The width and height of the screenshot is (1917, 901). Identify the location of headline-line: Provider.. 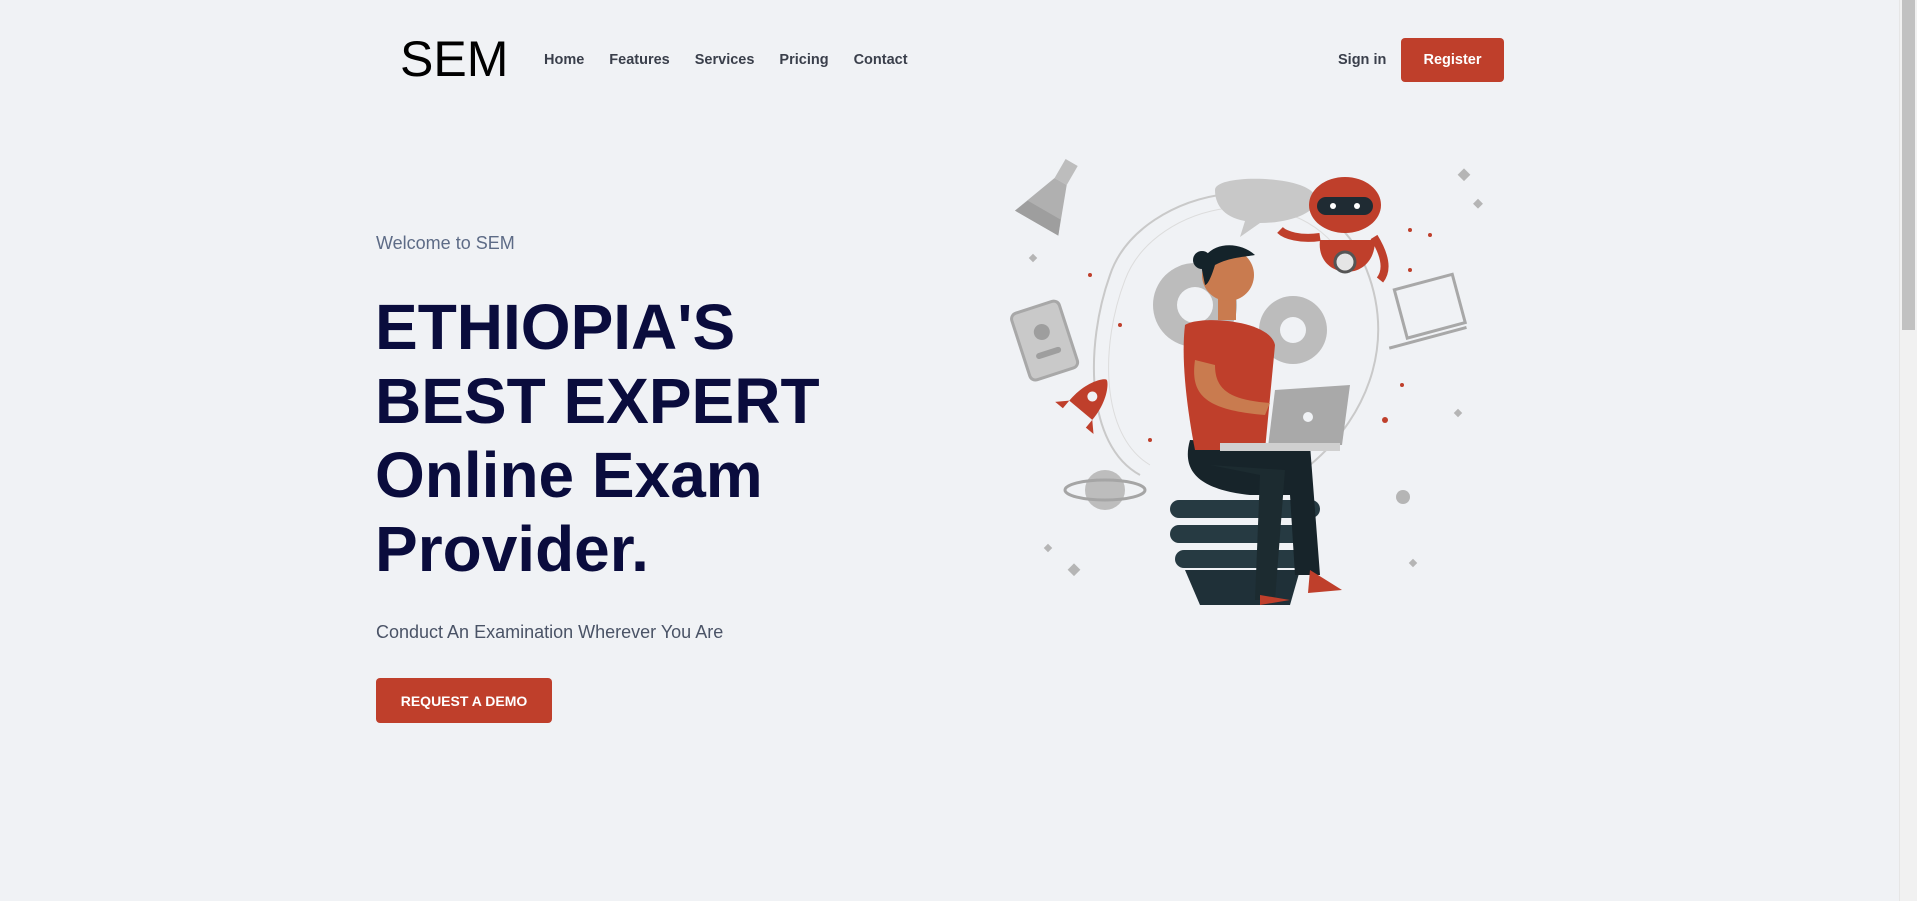
(512, 549).